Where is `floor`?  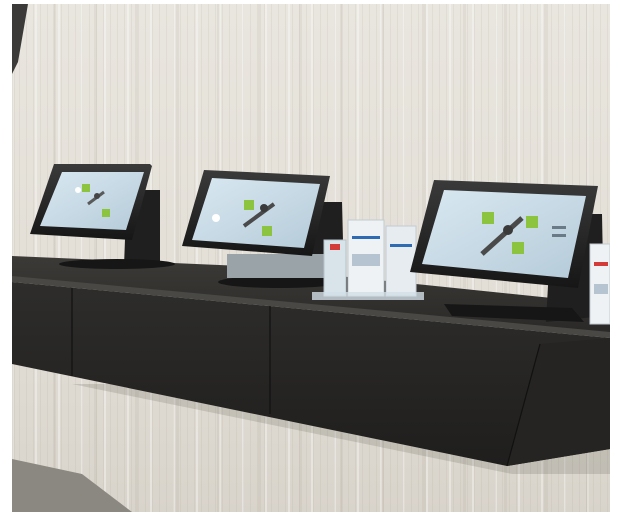
floor is located at coordinates (72, 485).